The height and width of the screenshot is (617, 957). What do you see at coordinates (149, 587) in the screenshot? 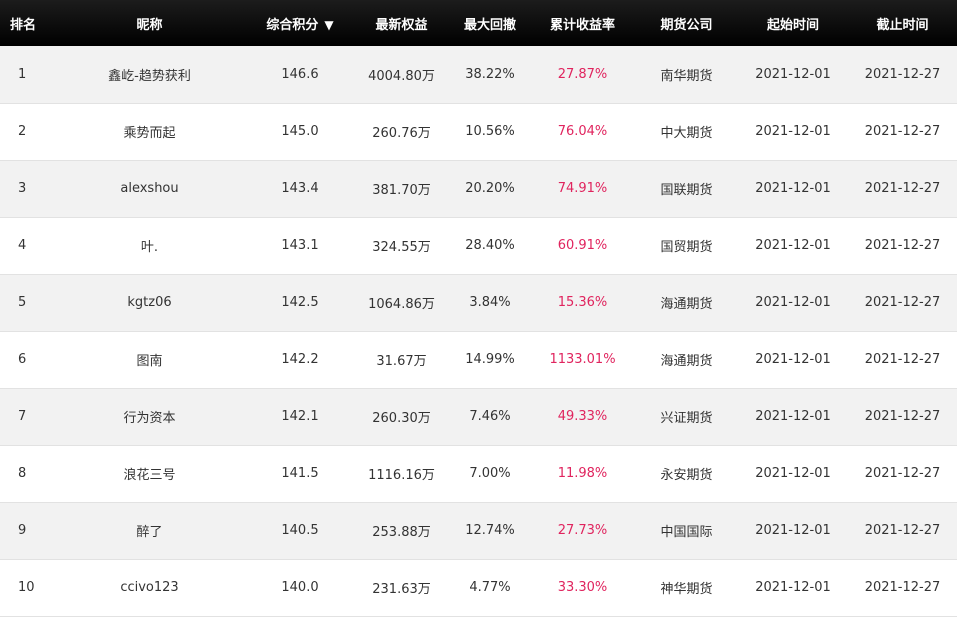
I see `cell-nickname: ccivo123` at bounding box center [149, 587].